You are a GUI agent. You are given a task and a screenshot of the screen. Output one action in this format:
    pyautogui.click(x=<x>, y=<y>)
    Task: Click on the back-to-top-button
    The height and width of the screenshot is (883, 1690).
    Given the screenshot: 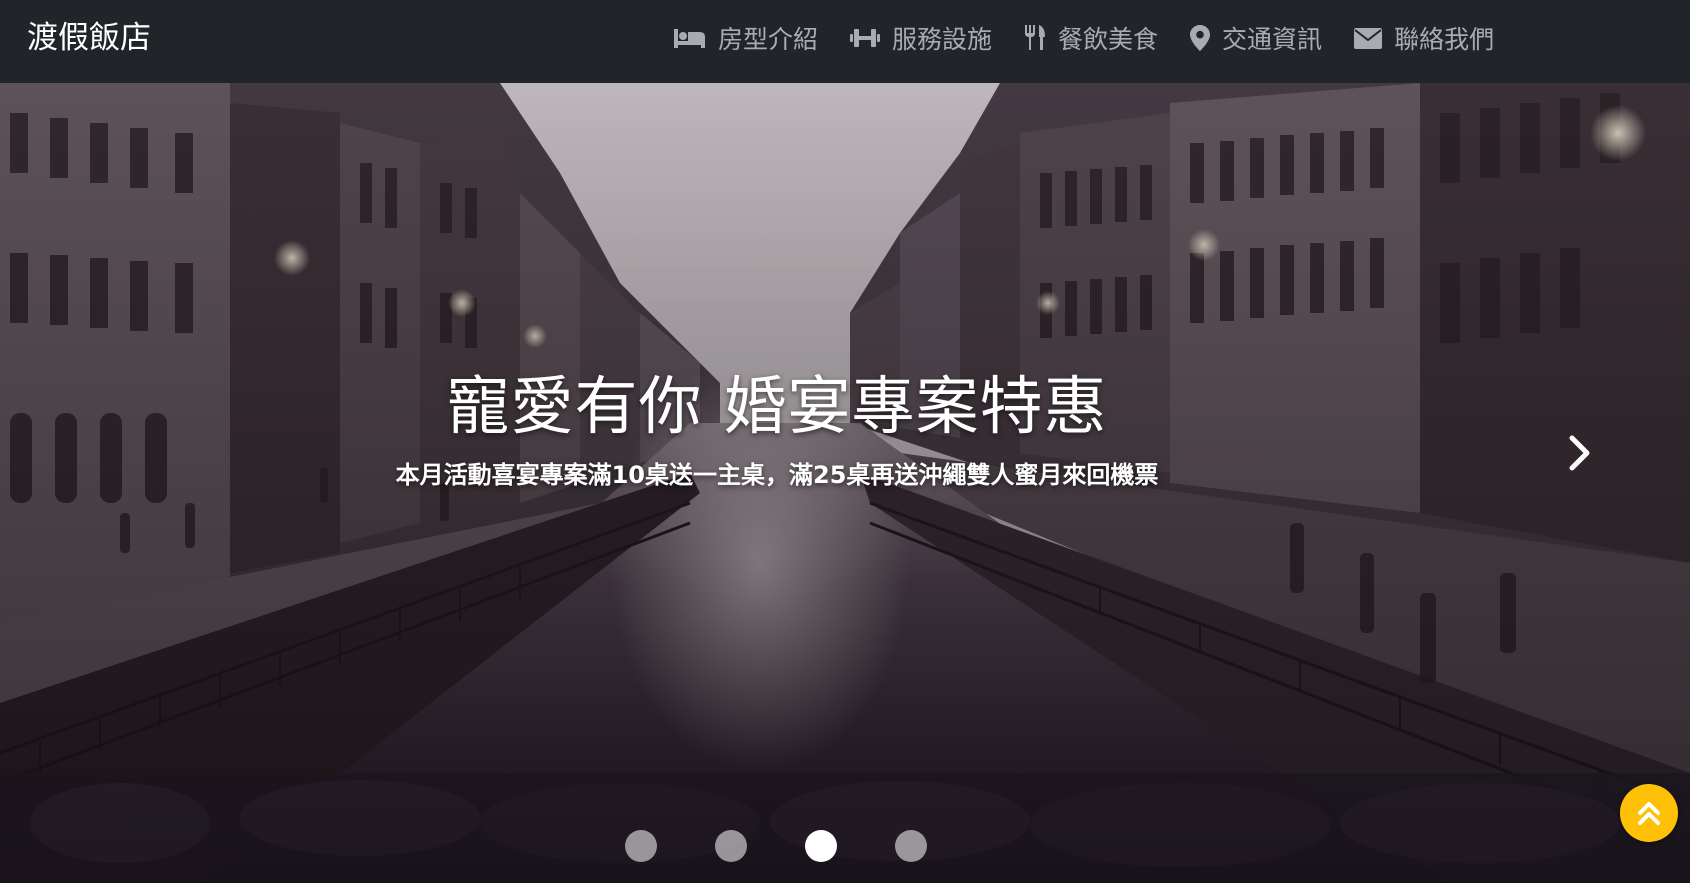 What is the action you would take?
    pyautogui.click(x=1649, y=813)
    